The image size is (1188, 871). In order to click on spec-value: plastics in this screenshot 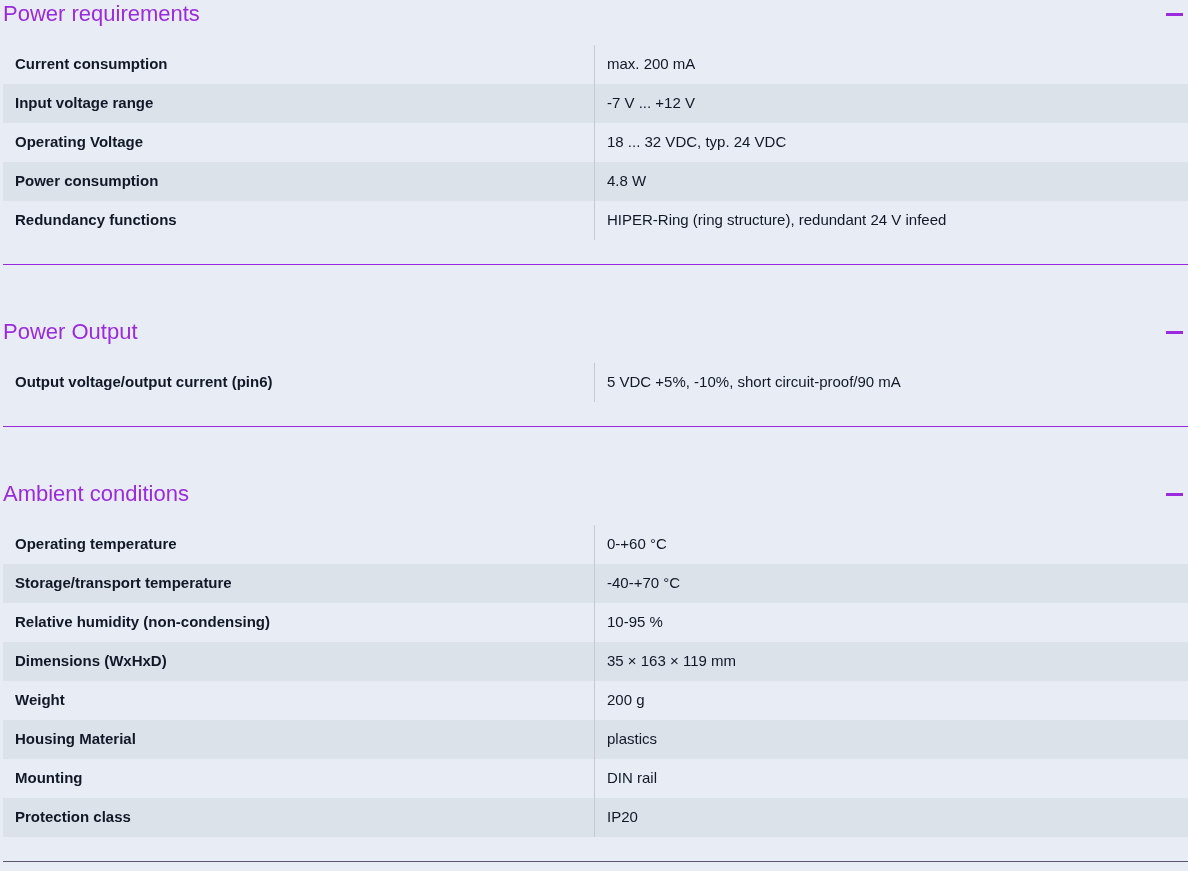, I will do `click(891, 739)`.